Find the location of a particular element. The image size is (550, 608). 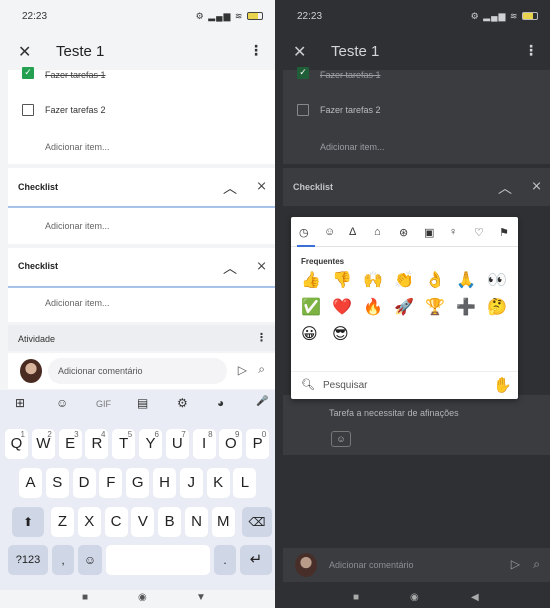

key-n: N is located at coordinates (196, 522).